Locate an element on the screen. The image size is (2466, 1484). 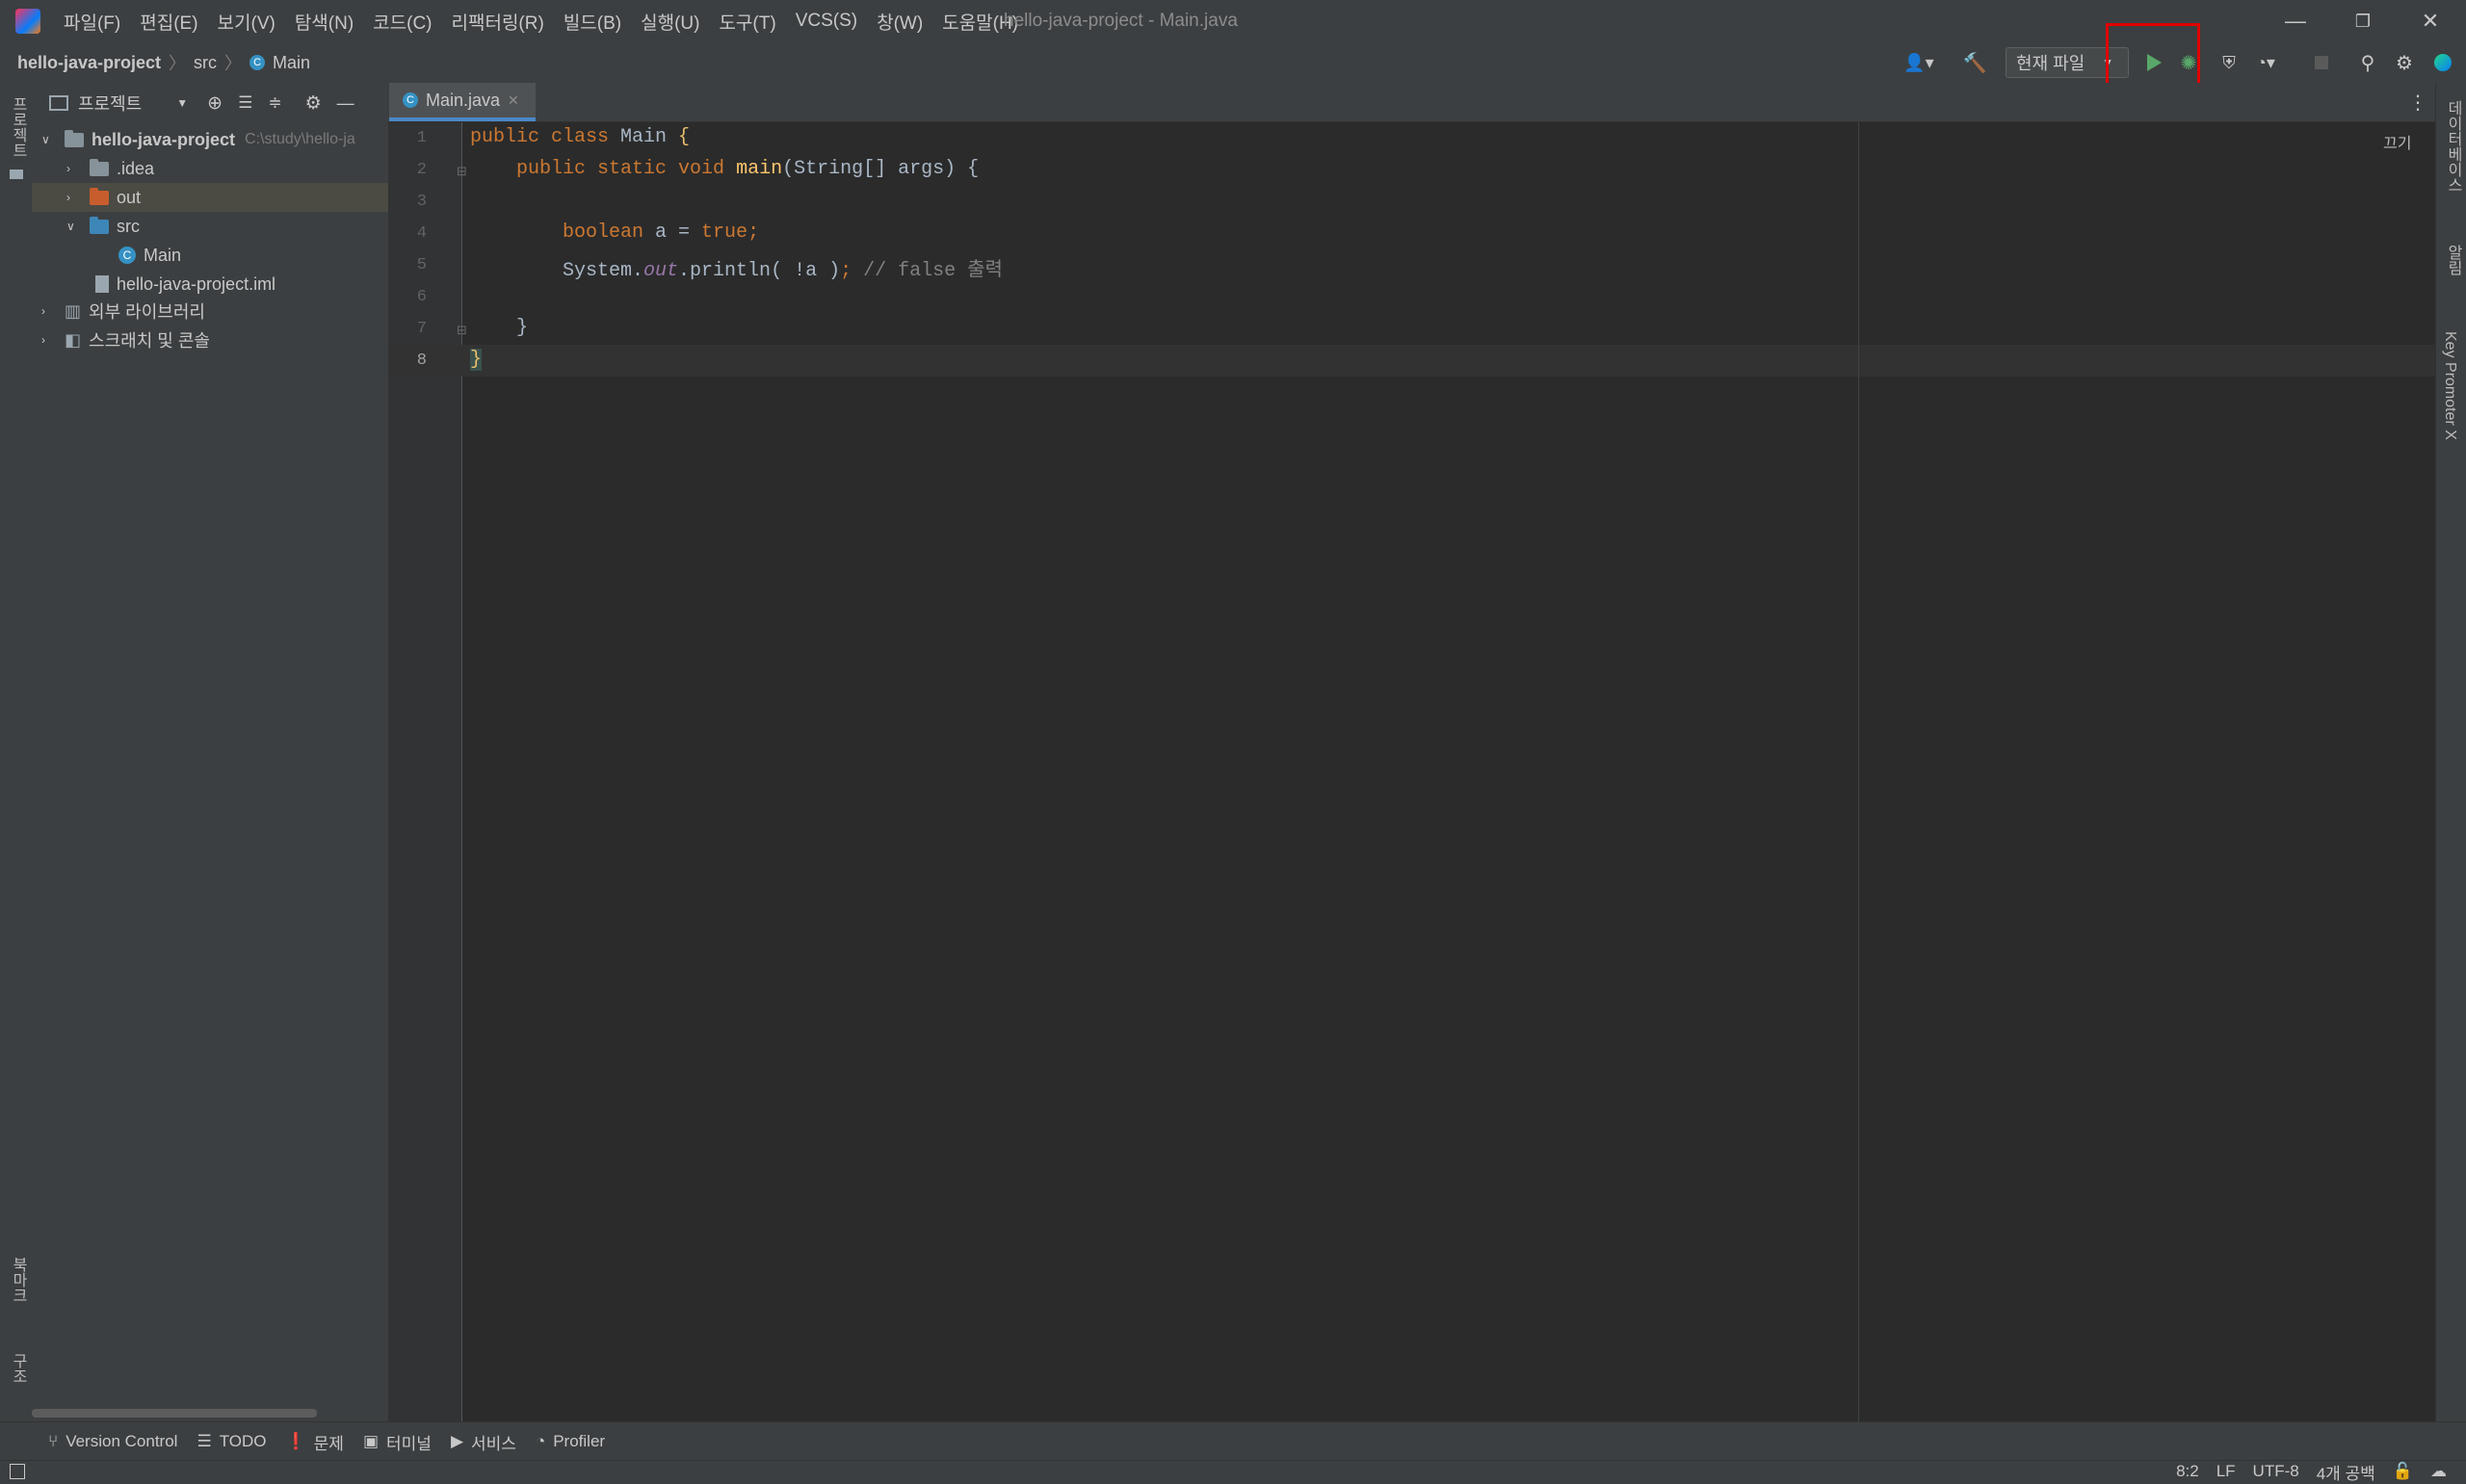
menu-tools: 도구(T) is located at coordinates (747, 22).